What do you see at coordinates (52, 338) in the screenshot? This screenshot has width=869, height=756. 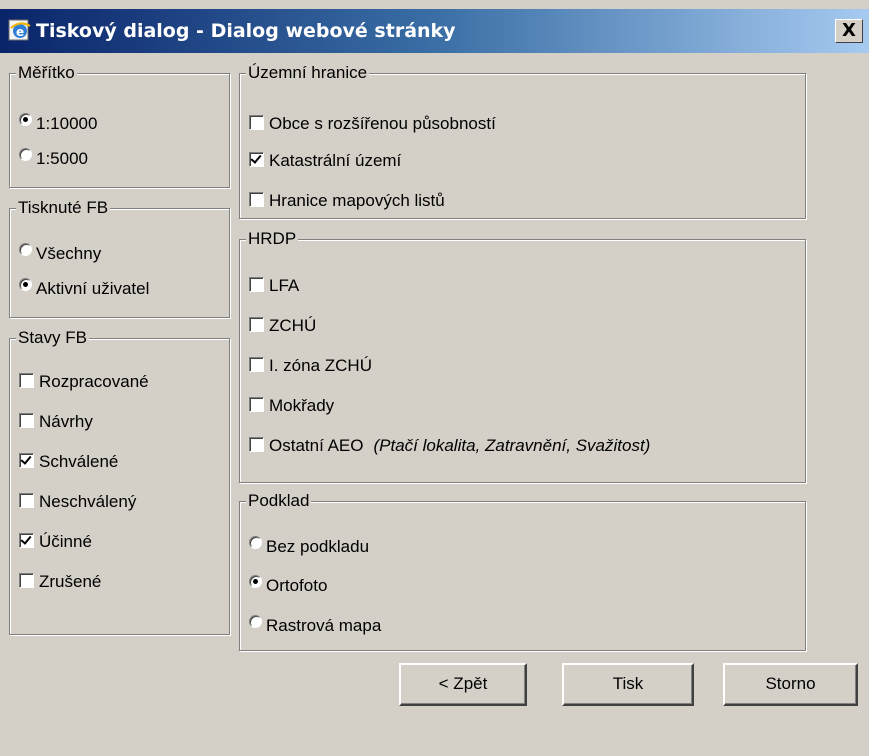 I see `fb-states-group-legend: Stavy FB` at bounding box center [52, 338].